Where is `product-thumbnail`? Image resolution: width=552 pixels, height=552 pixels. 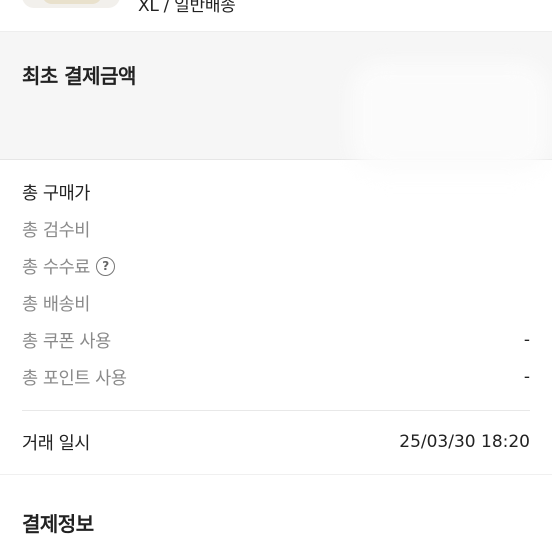
product-thumbnail is located at coordinates (71, 4).